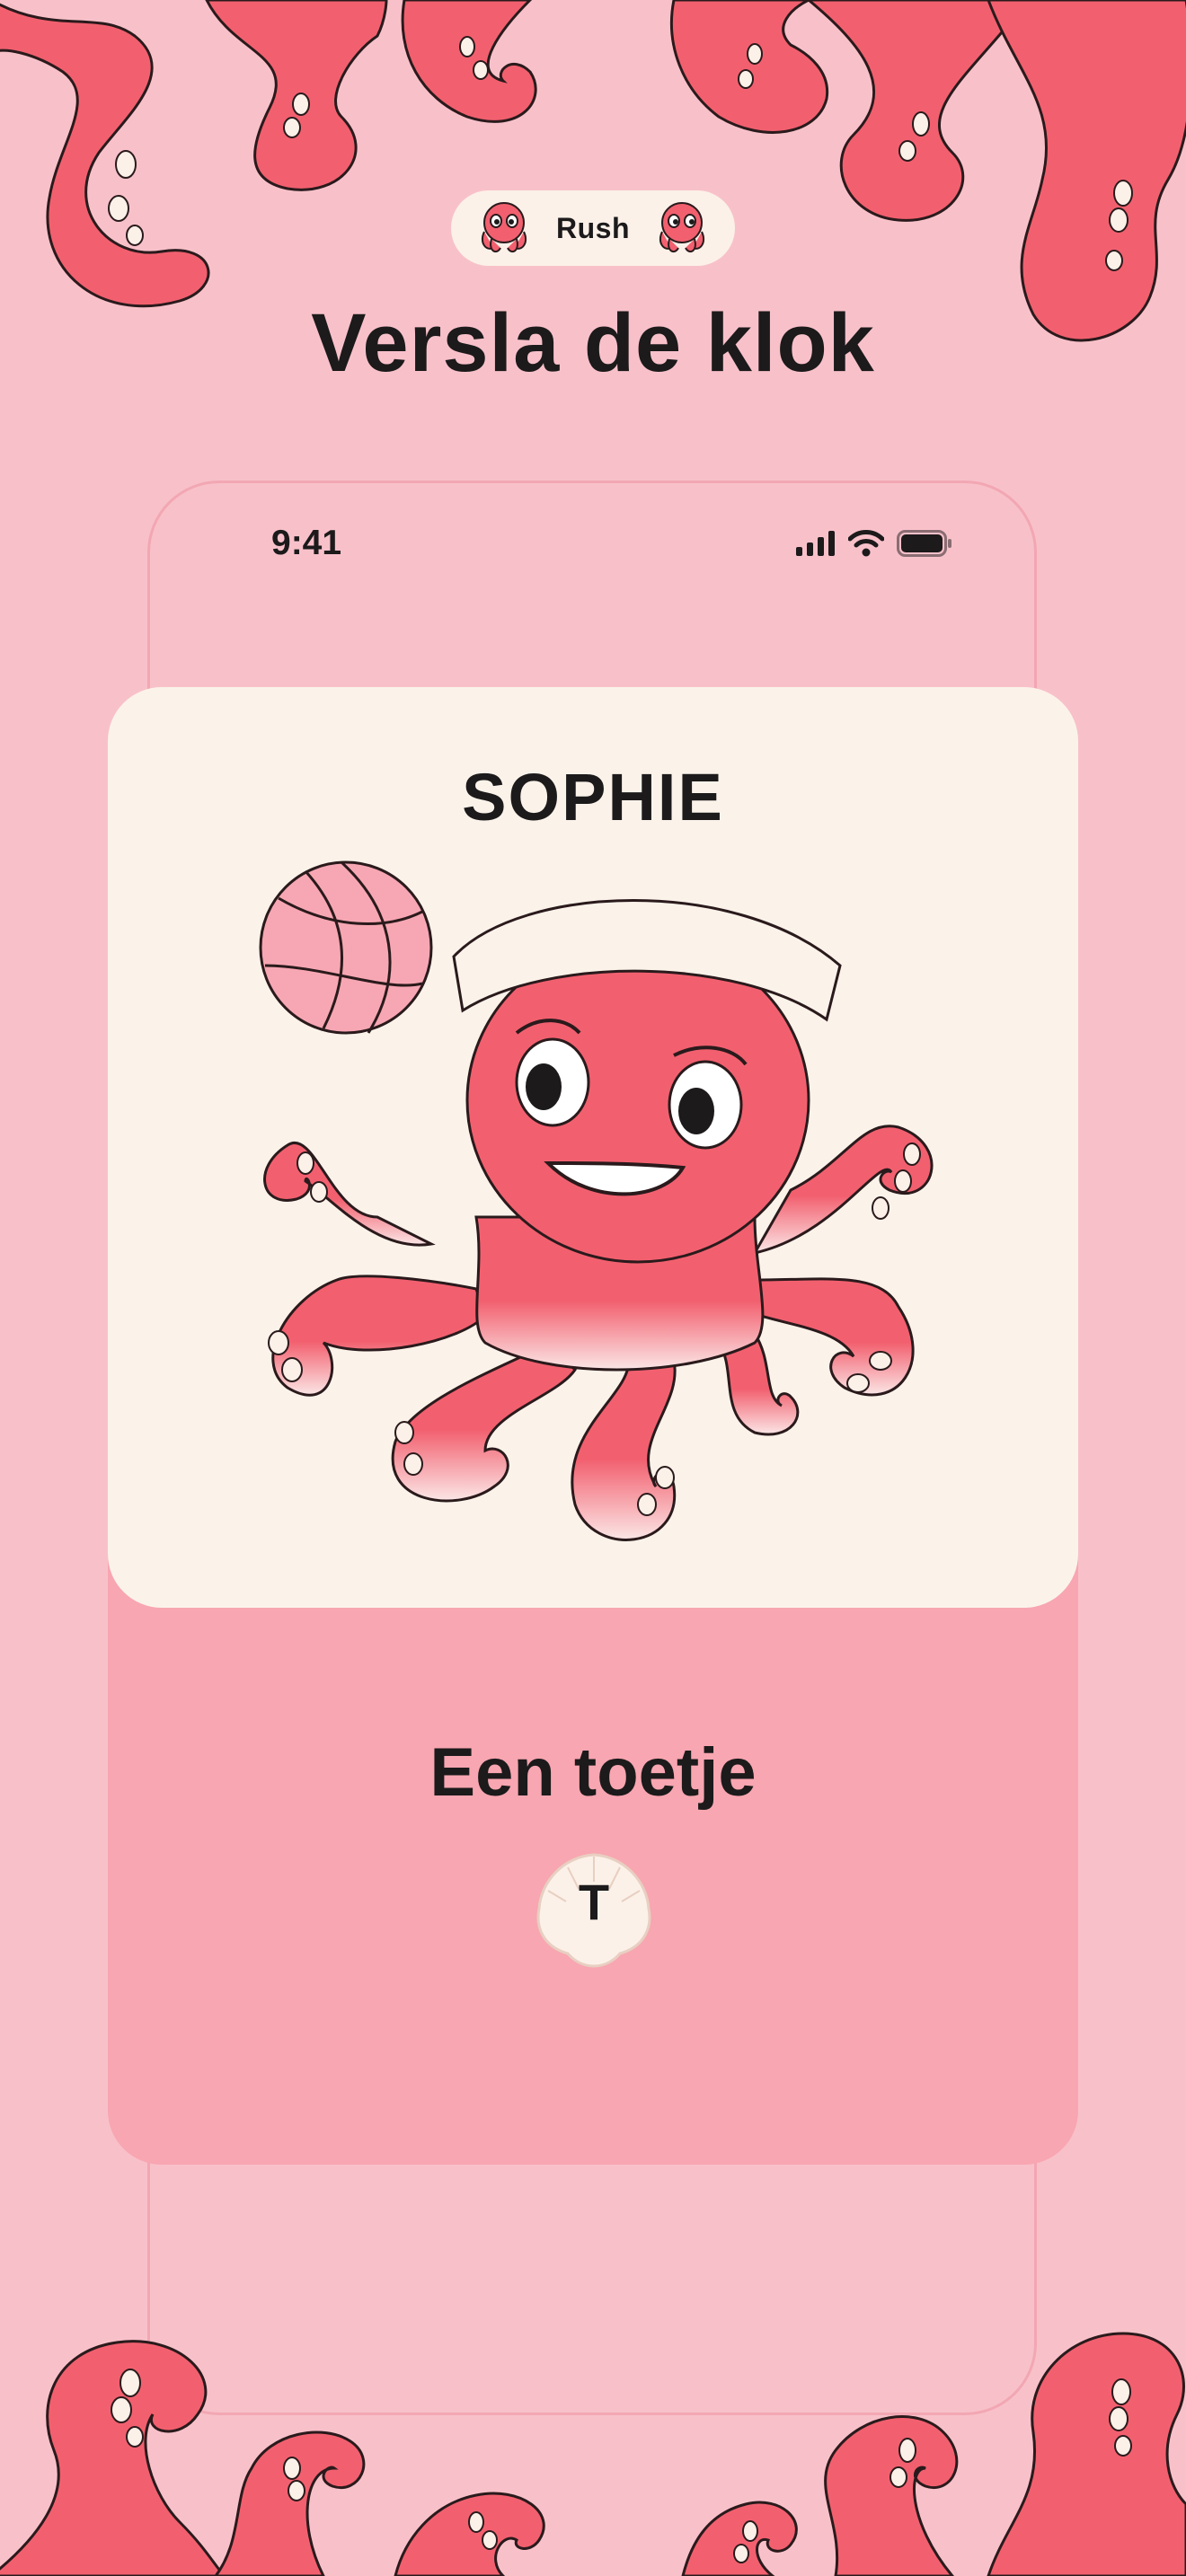 The image size is (1186, 2576). I want to click on wifi-icon, so click(866, 543).